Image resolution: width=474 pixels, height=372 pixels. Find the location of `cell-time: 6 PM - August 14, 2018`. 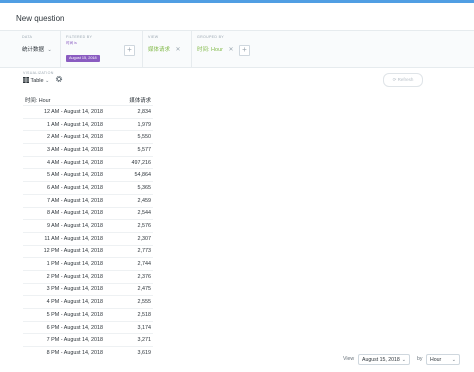

cell-time: 6 PM - August 14, 2018 is located at coordinates (64, 327).